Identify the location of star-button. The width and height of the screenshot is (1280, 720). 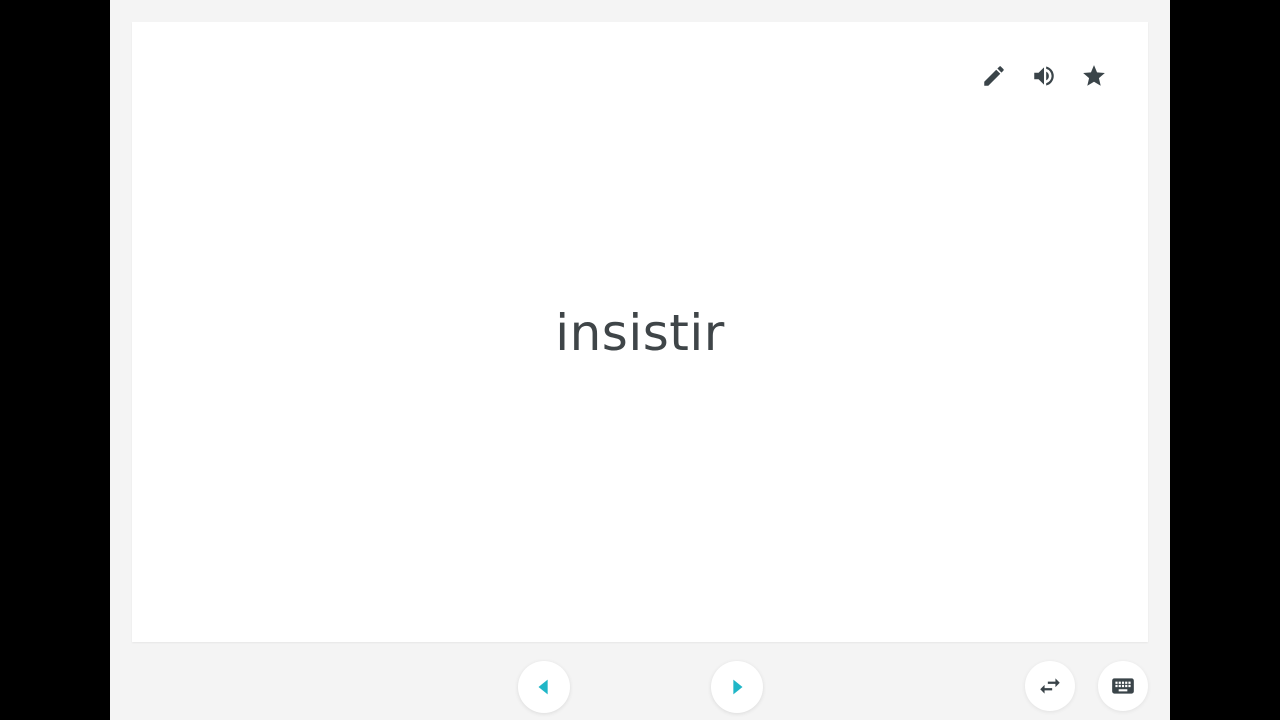
(1094, 76).